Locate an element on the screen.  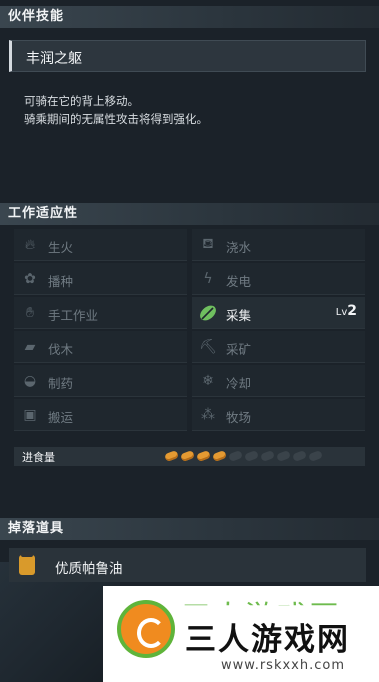
work-label: 采矿 is located at coordinates (239, 349).